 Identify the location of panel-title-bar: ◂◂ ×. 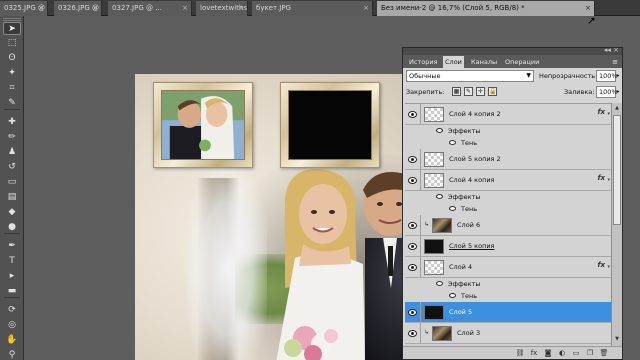
(512, 50).